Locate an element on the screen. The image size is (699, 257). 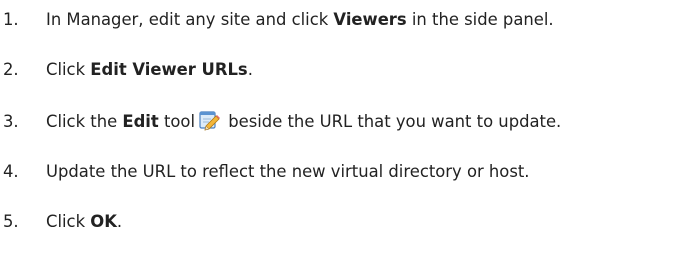
step-bold-term: OK is located at coordinates (103, 221).